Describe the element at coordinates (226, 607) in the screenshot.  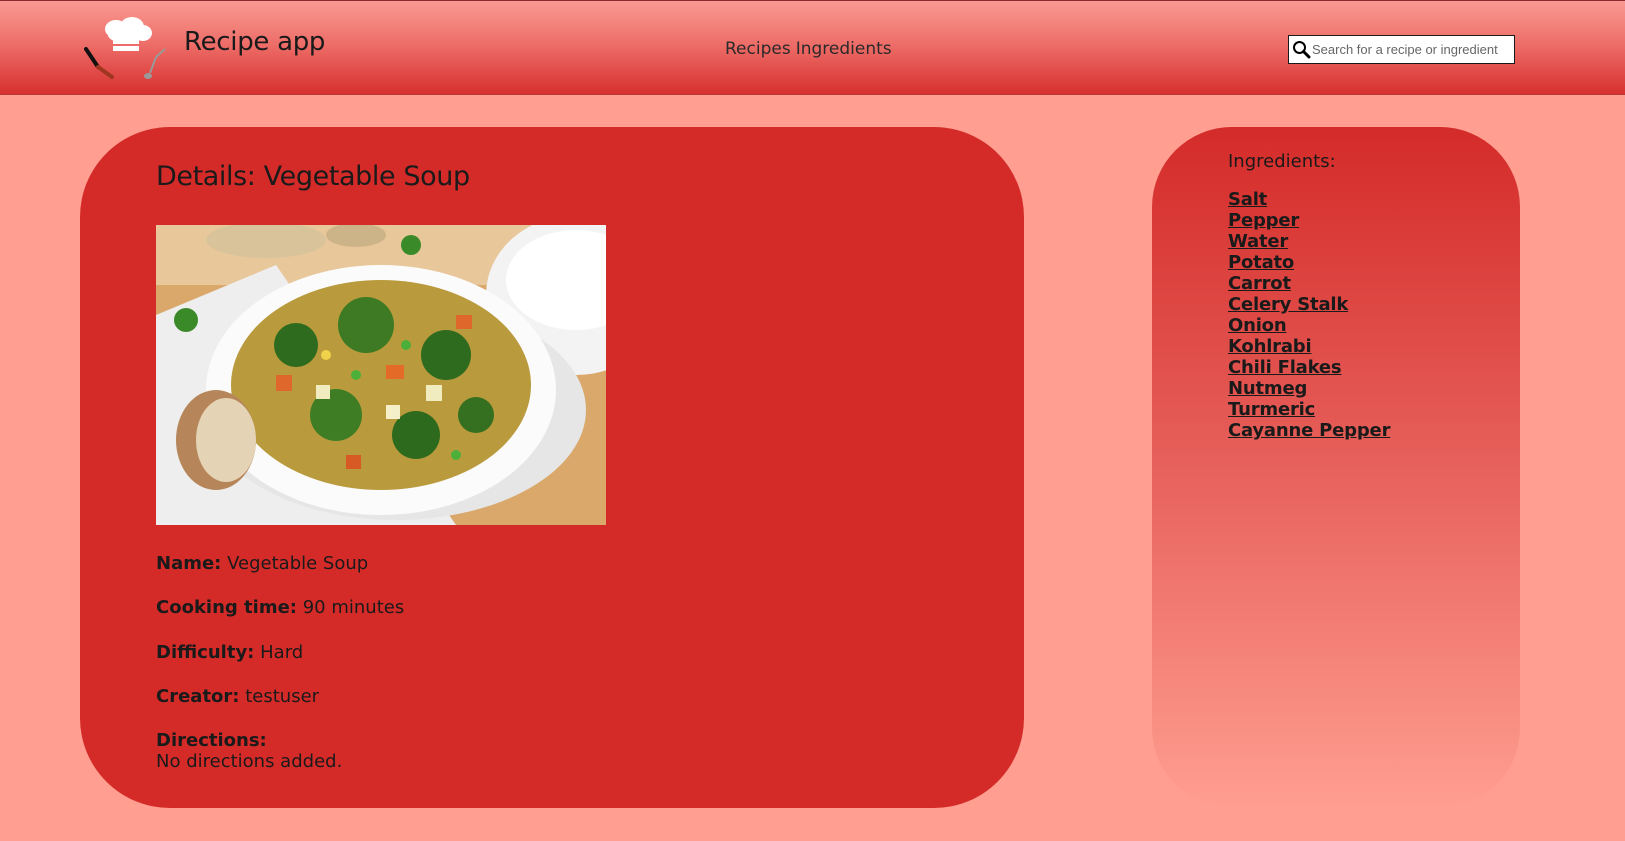
I see `cooking-time-label: Cooking time:` at that location.